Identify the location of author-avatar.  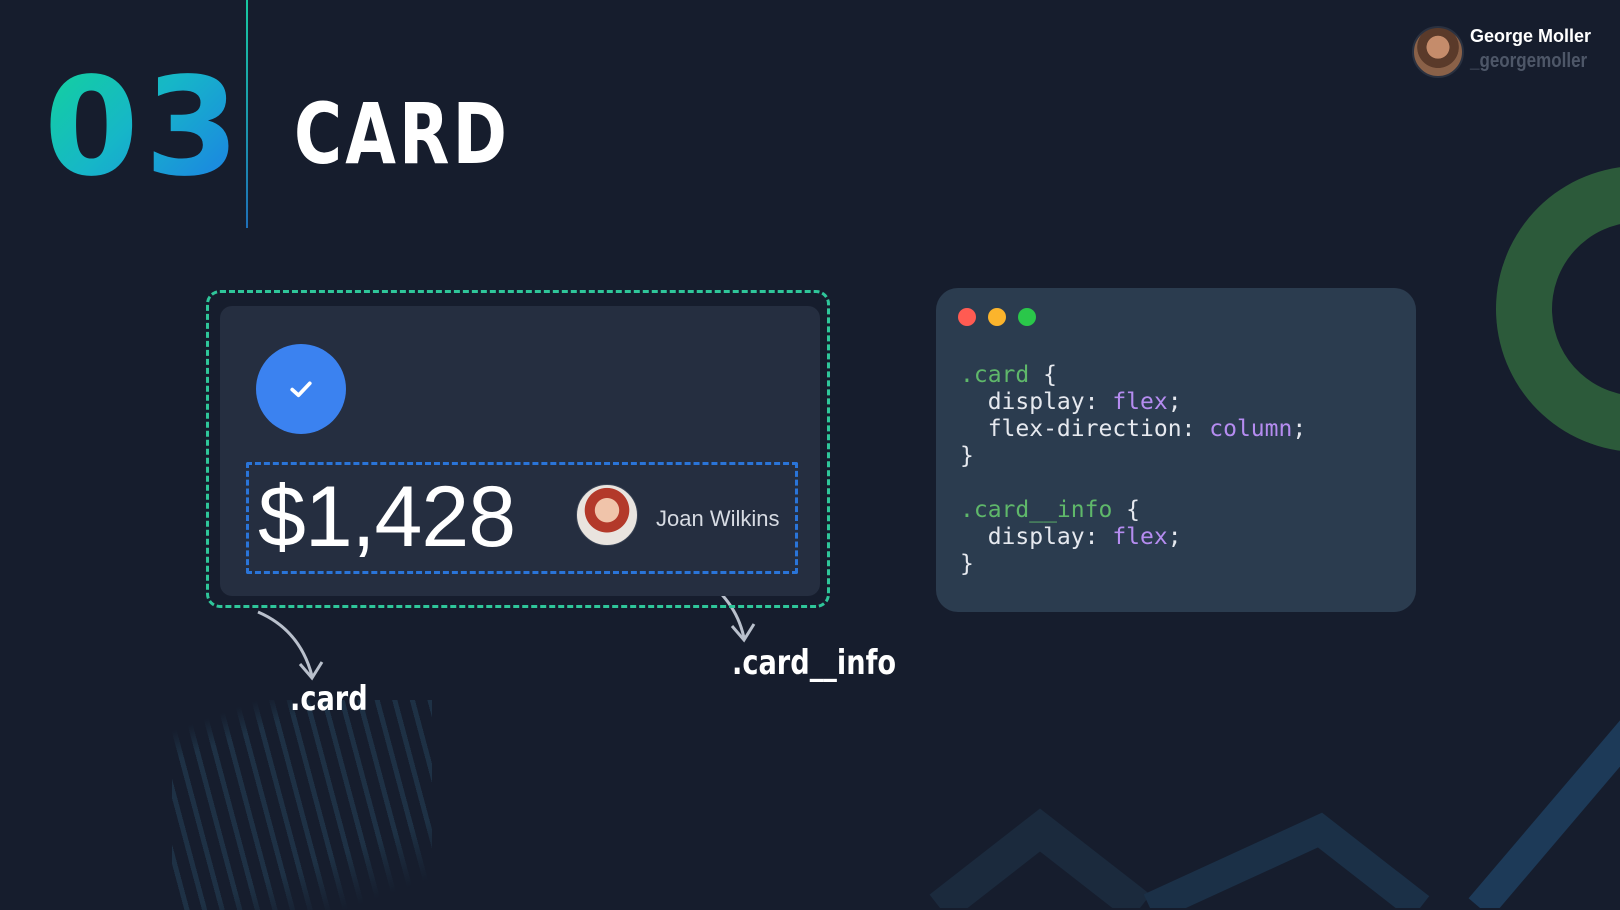
(1438, 52).